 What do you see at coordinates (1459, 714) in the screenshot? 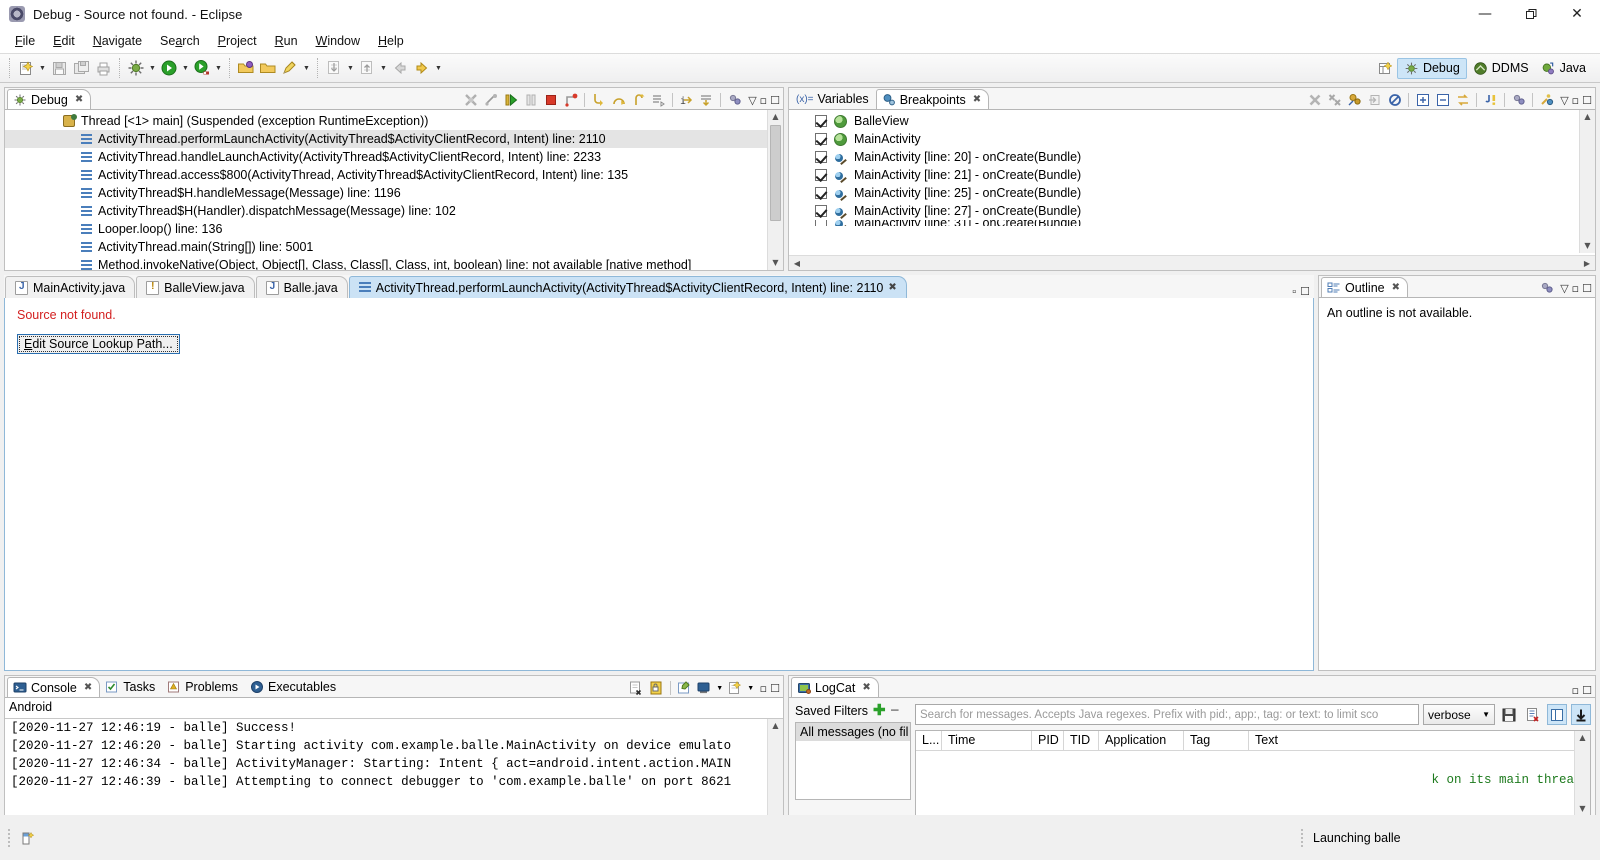
I see `logcat-level-select: verbose ▼` at bounding box center [1459, 714].